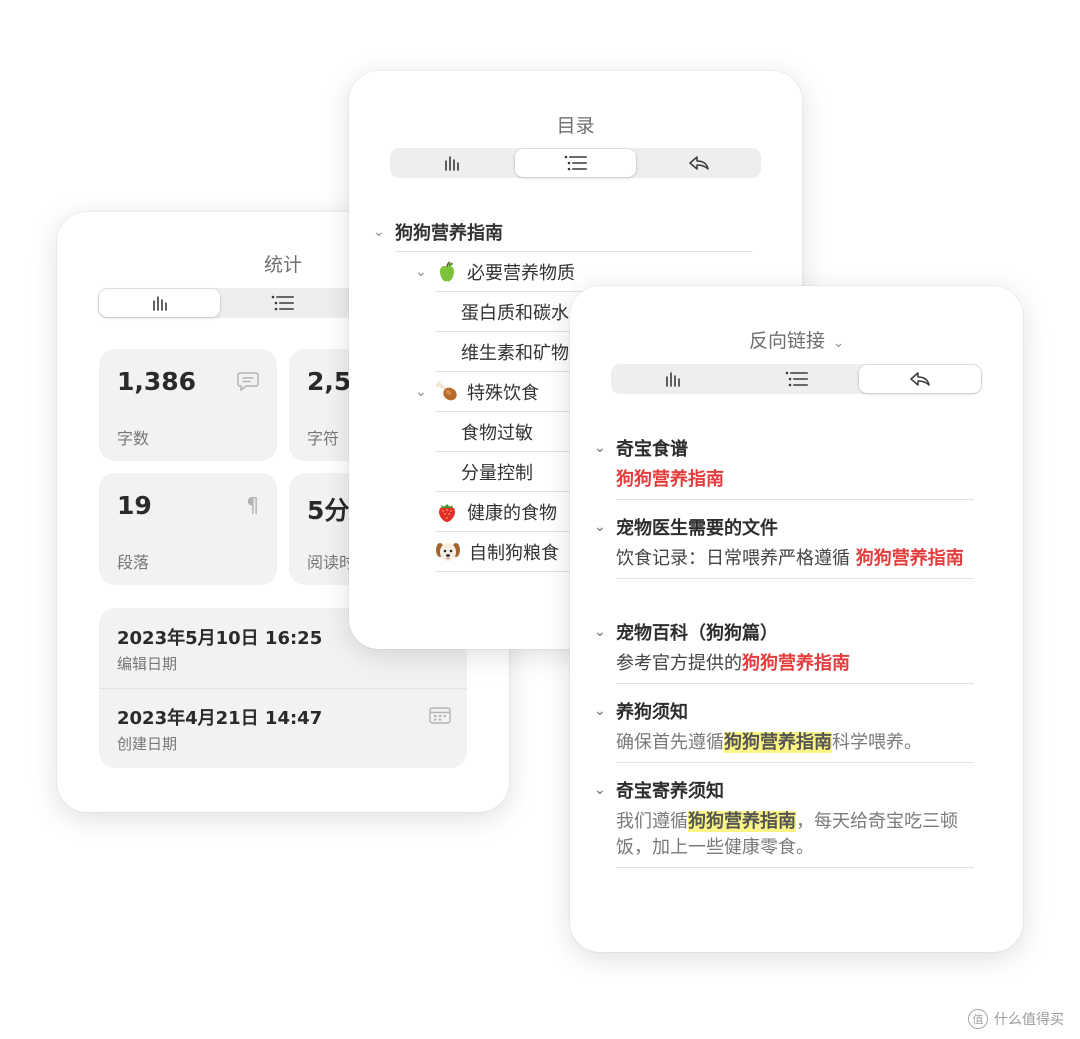 This screenshot has height=1039, width=1080. Describe the element at coordinates (448, 552) in the screenshot. I see `dog-face-icon` at that location.